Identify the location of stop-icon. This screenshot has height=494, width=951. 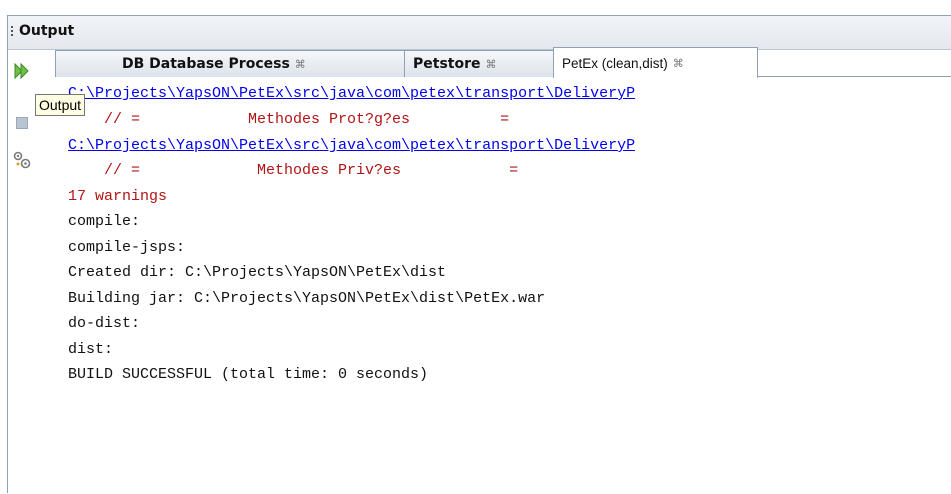
(22, 123).